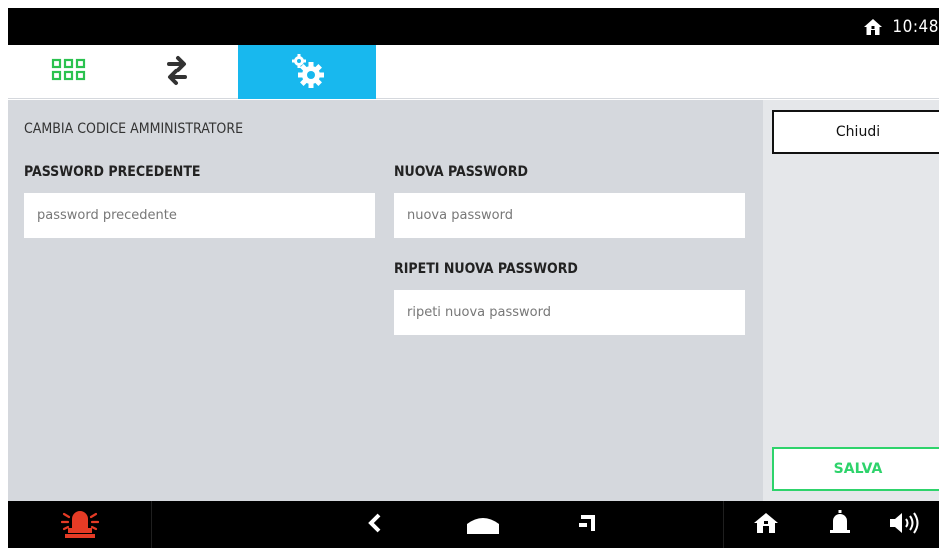  Describe the element at coordinates (723, 524) in the screenshot. I see `nav-divider` at that location.